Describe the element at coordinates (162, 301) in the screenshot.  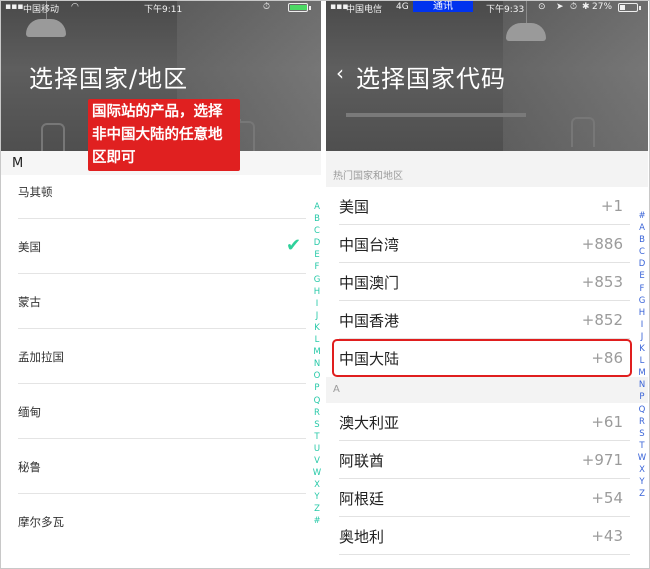
I see `country-row: 蒙古` at that location.